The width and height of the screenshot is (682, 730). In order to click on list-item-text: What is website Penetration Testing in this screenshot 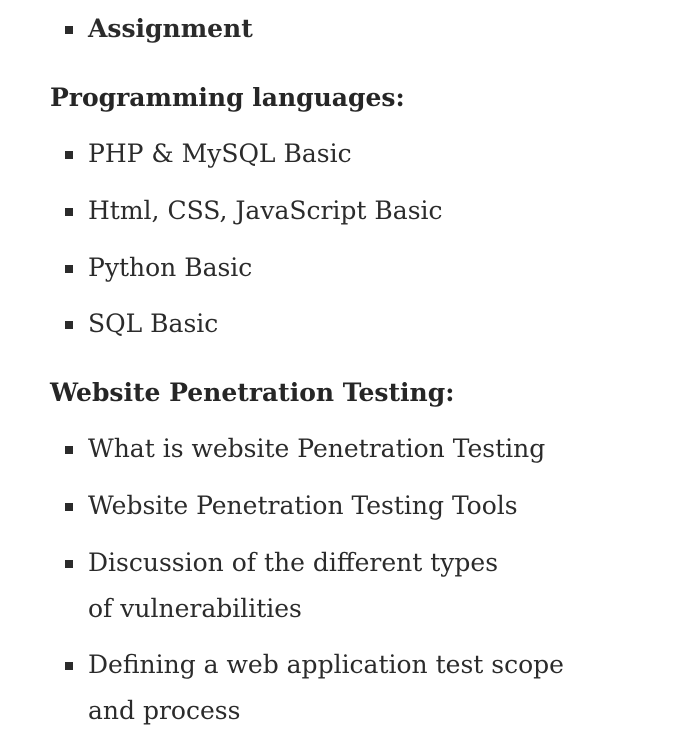, I will do `click(317, 448)`.